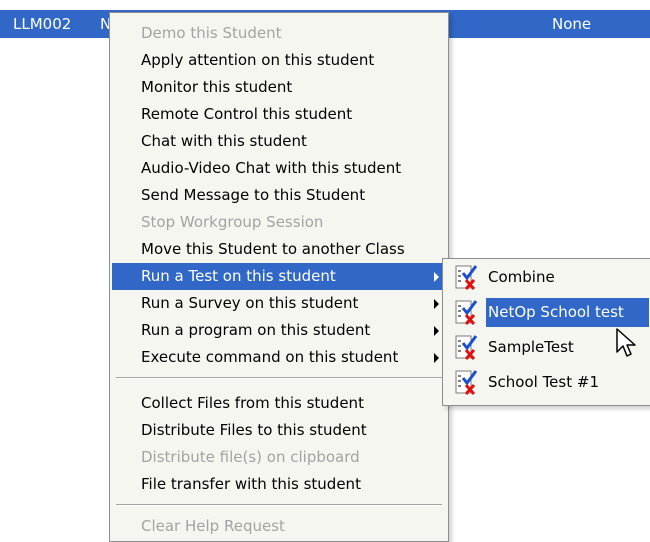 This screenshot has height=542, width=650. Describe the element at coordinates (279, 457) in the screenshot. I see `menu-item-distribute-clipboard: Distribute file(s) on clipboard` at that location.